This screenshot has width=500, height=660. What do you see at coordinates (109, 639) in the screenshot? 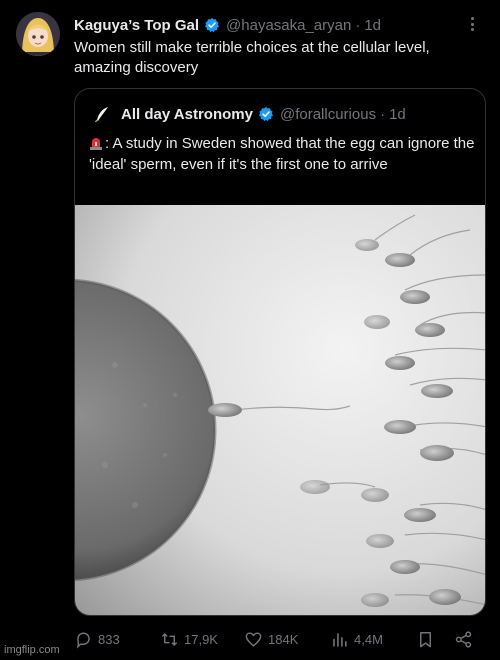
I see `reply-count: 833` at bounding box center [109, 639].